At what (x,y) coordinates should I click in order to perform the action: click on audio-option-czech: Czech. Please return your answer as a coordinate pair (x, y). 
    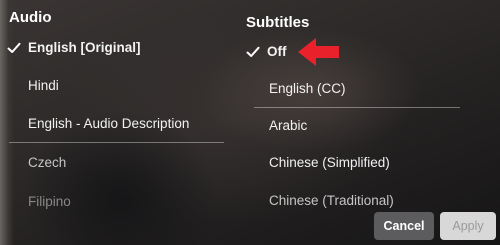
    Looking at the image, I should click on (47, 162).